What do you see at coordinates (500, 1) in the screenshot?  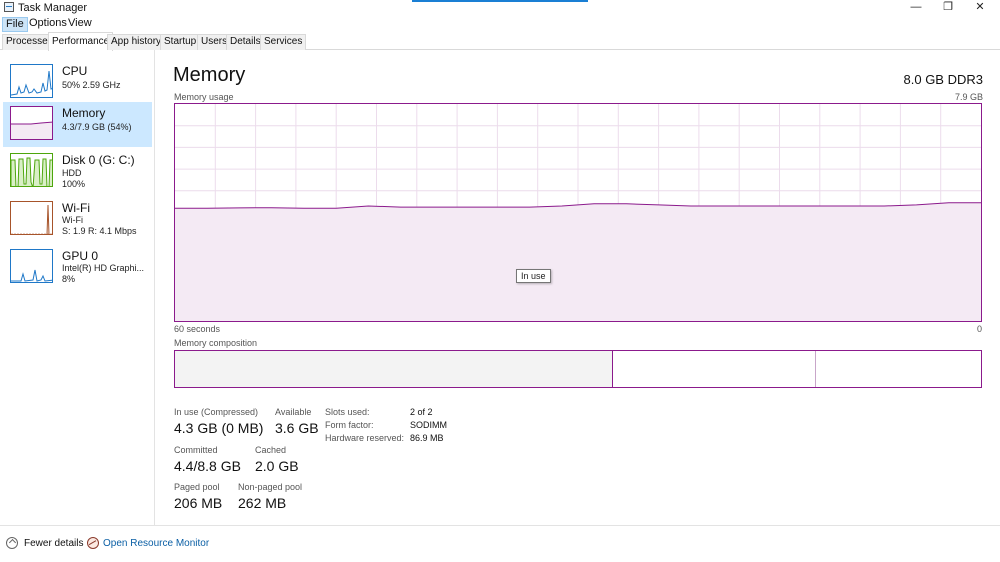 I see `title-accent-line` at bounding box center [500, 1].